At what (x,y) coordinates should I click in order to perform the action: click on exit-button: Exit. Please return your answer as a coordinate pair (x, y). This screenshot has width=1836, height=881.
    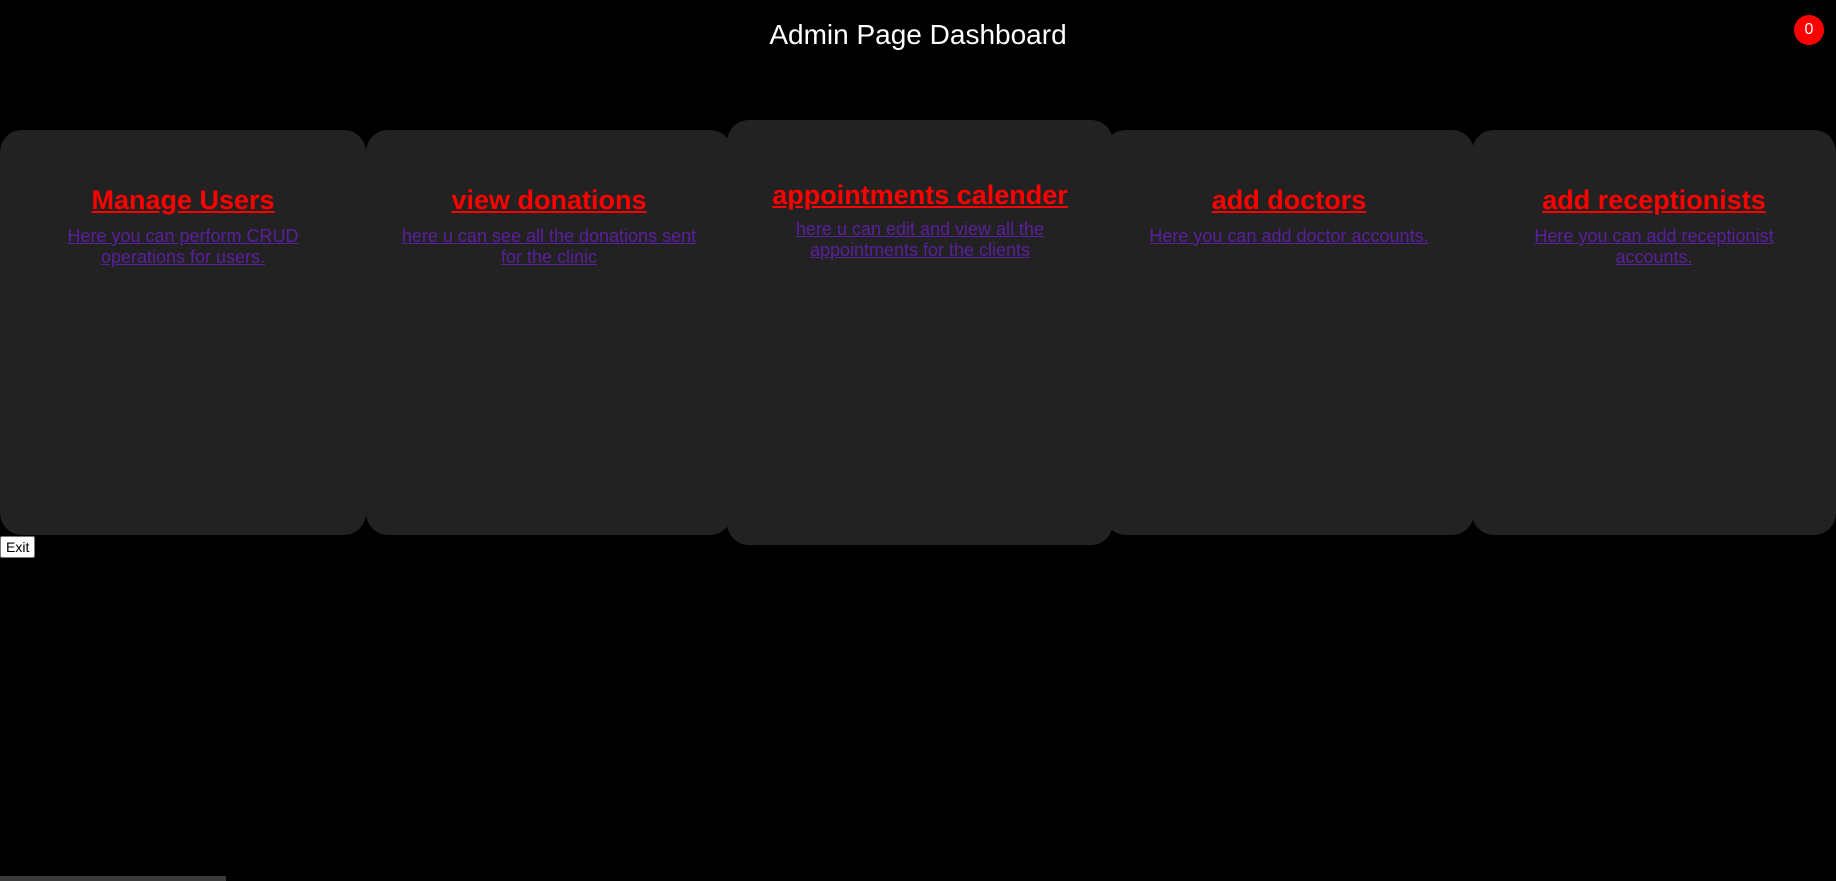
    Looking at the image, I should click on (18, 547).